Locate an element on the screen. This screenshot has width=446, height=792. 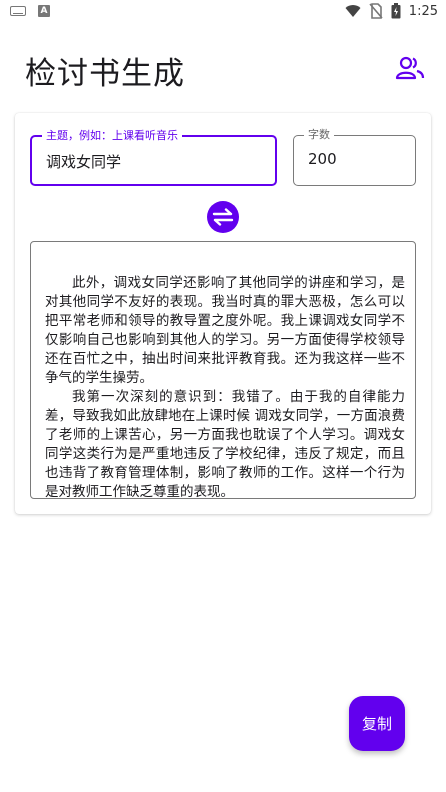
word-count-input: 200 is located at coordinates (359, 159).